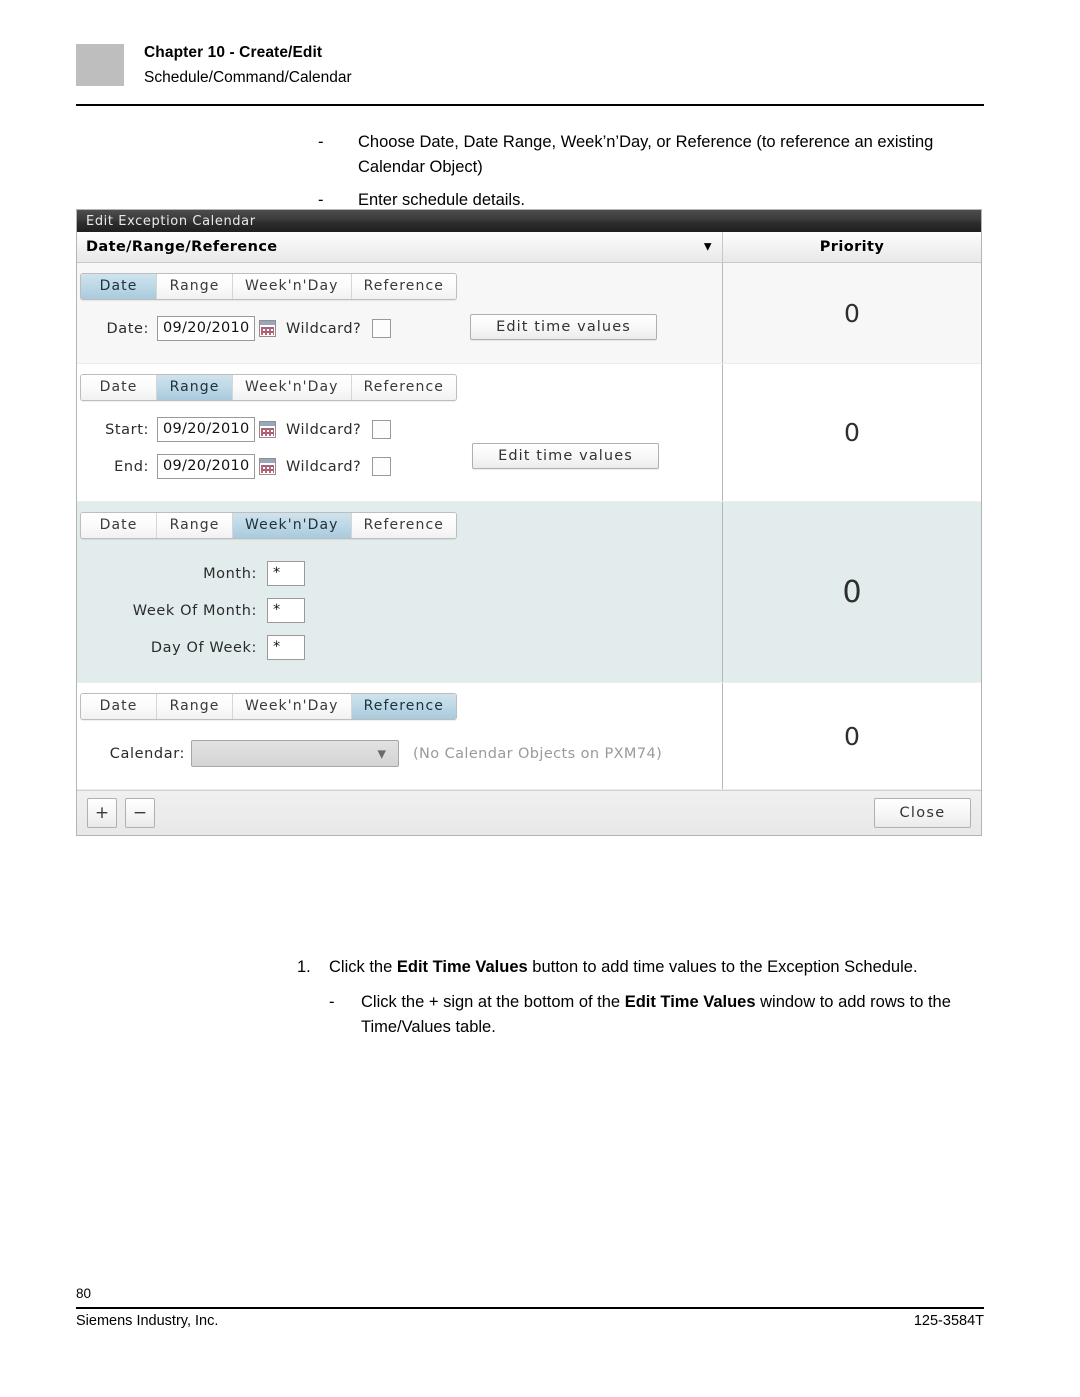  I want to click on page-subtitle: Schedule/Command/Calendar, so click(248, 77).